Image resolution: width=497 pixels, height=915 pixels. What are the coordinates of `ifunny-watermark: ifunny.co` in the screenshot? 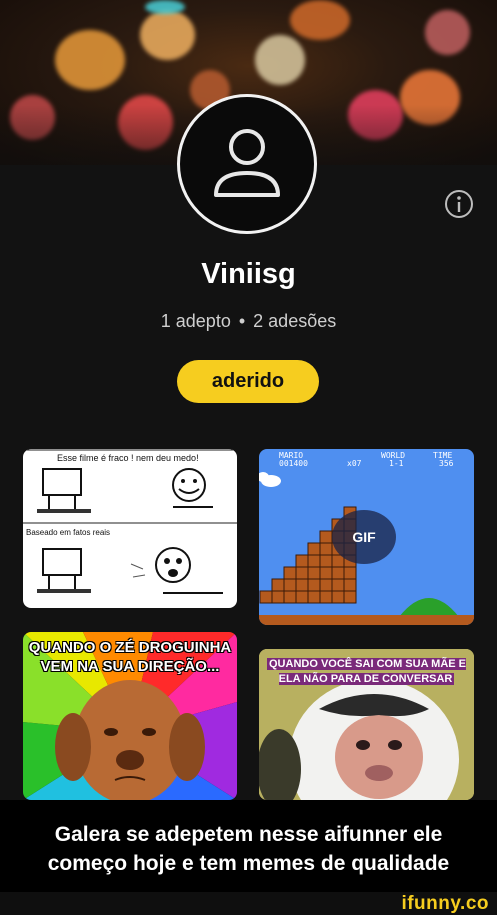 It's located at (445, 903).